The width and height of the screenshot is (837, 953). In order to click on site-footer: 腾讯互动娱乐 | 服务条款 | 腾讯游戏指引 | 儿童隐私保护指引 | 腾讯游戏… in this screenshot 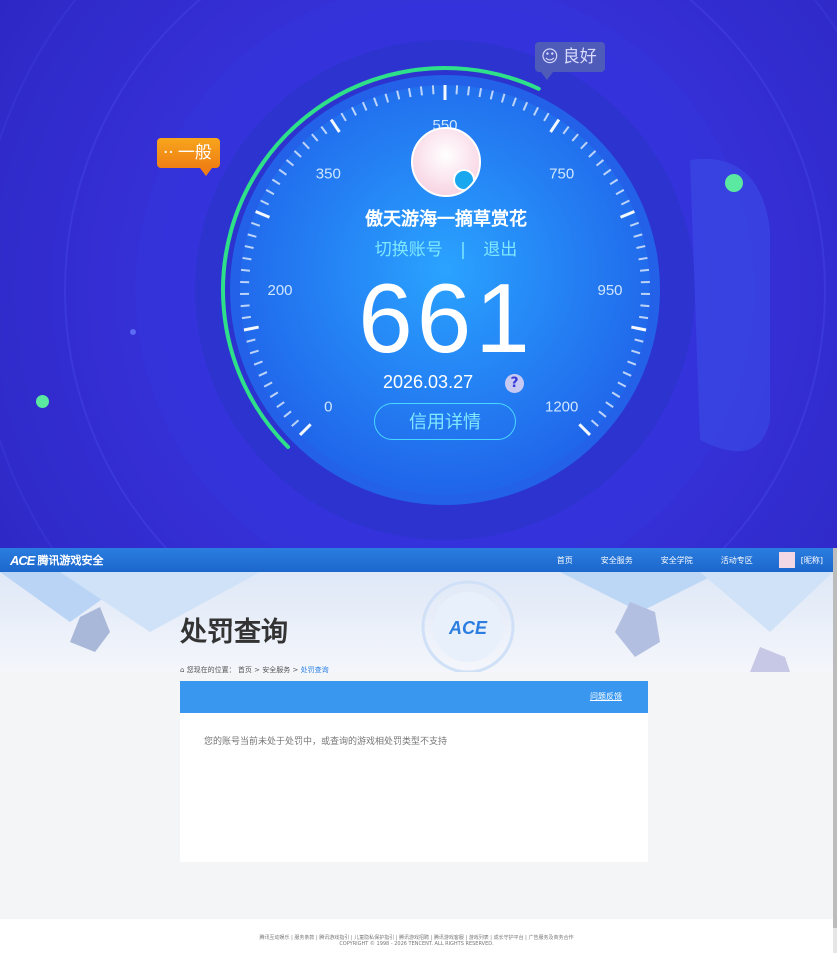, I will do `click(416, 936)`.